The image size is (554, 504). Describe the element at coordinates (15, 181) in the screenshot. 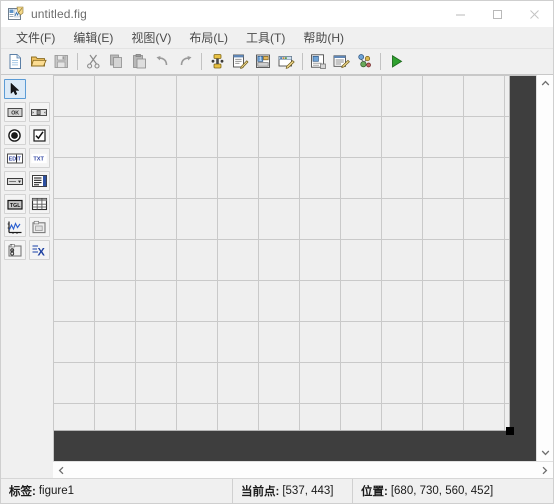

I see `pop-up-menu-tool` at that location.